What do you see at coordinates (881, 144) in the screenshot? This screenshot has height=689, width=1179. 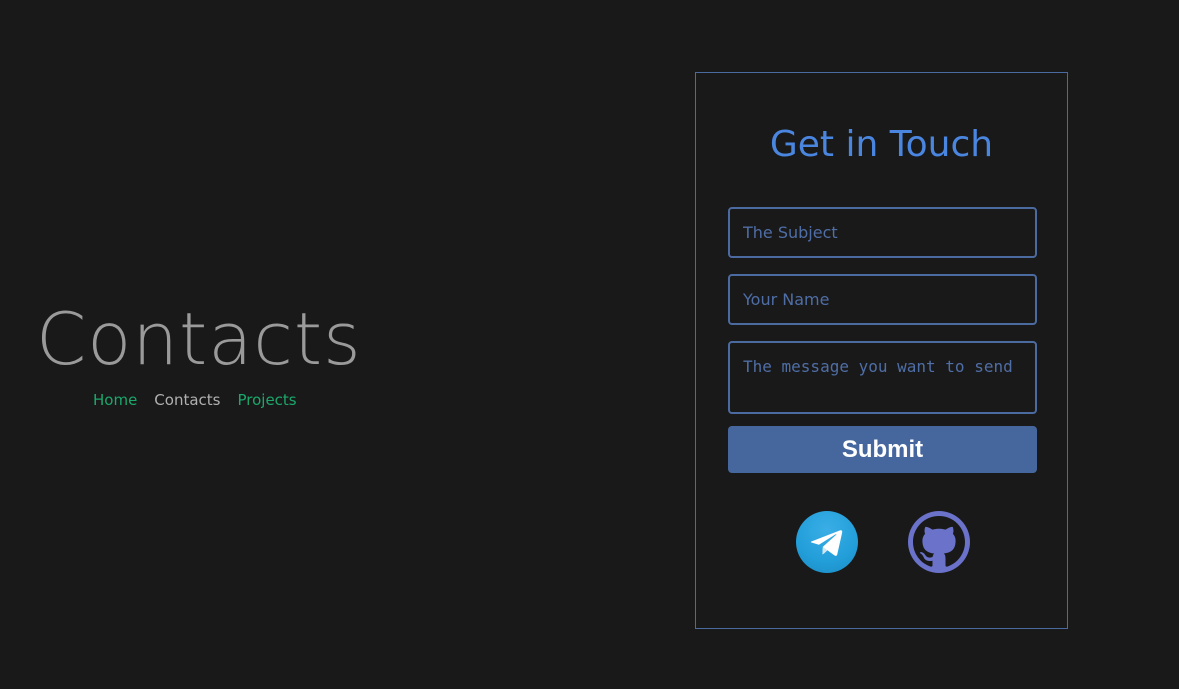 I see `form-title: Get in Touch` at bounding box center [881, 144].